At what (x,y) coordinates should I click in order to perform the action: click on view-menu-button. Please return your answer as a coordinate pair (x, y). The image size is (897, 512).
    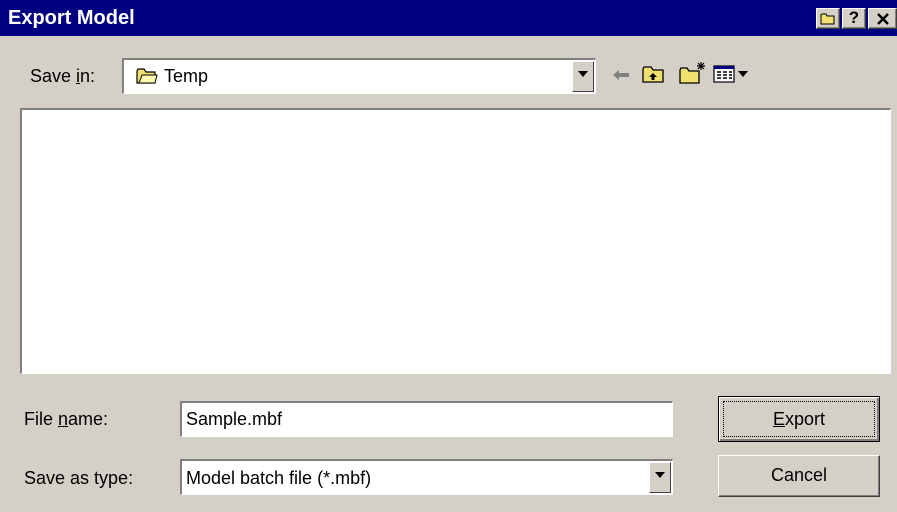
    Looking at the image, I should click on (732, 74).